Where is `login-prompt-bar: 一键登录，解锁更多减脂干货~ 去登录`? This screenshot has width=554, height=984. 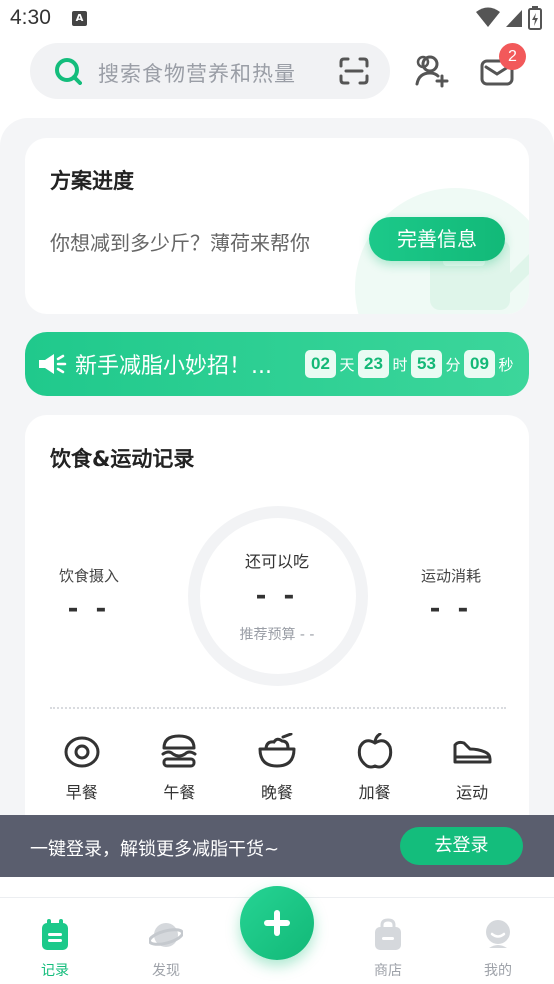 login-prompt-bar: 一键登录，解锁更多减脂干货~ 去登录 is located at coordinates (277, 846).